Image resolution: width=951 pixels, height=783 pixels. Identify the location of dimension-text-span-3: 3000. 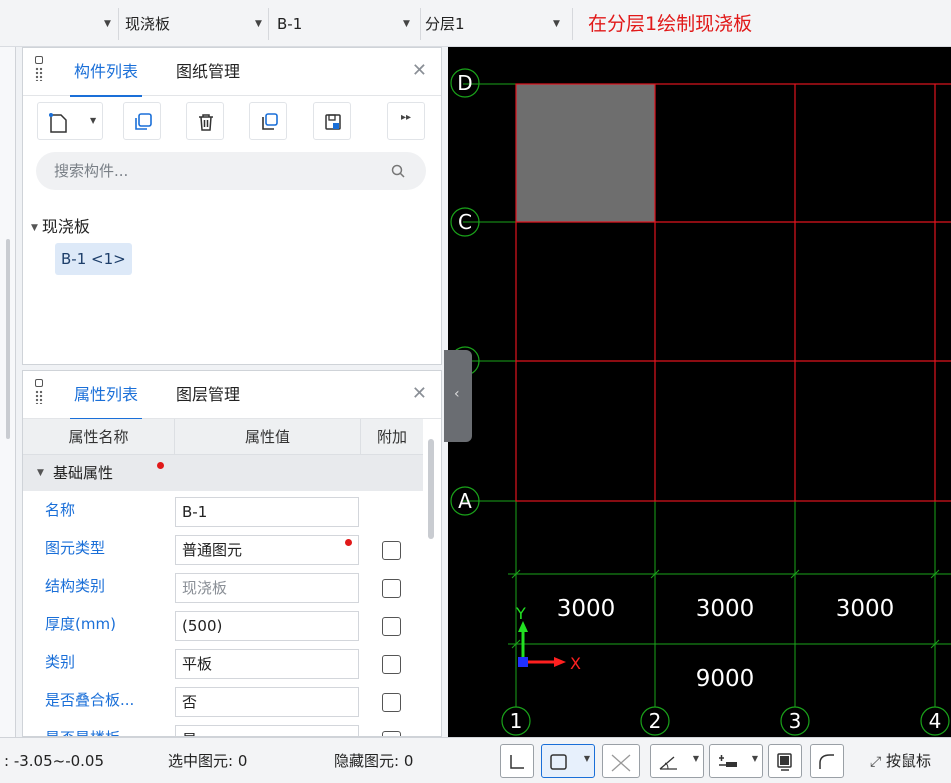
(865, 609).